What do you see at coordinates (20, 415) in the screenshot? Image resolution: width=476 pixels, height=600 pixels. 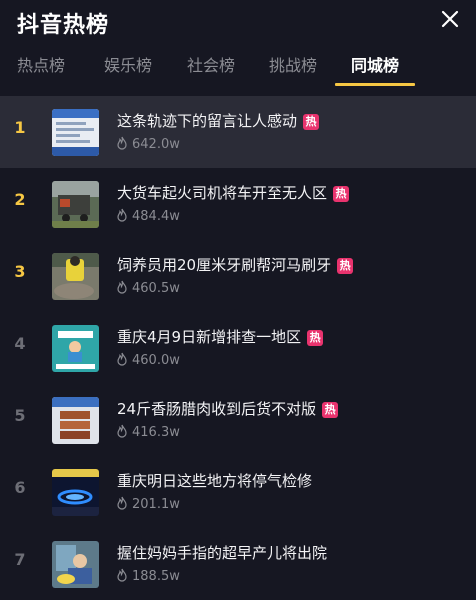 I see `rank-number: 5` at bounding box center [20, 415].